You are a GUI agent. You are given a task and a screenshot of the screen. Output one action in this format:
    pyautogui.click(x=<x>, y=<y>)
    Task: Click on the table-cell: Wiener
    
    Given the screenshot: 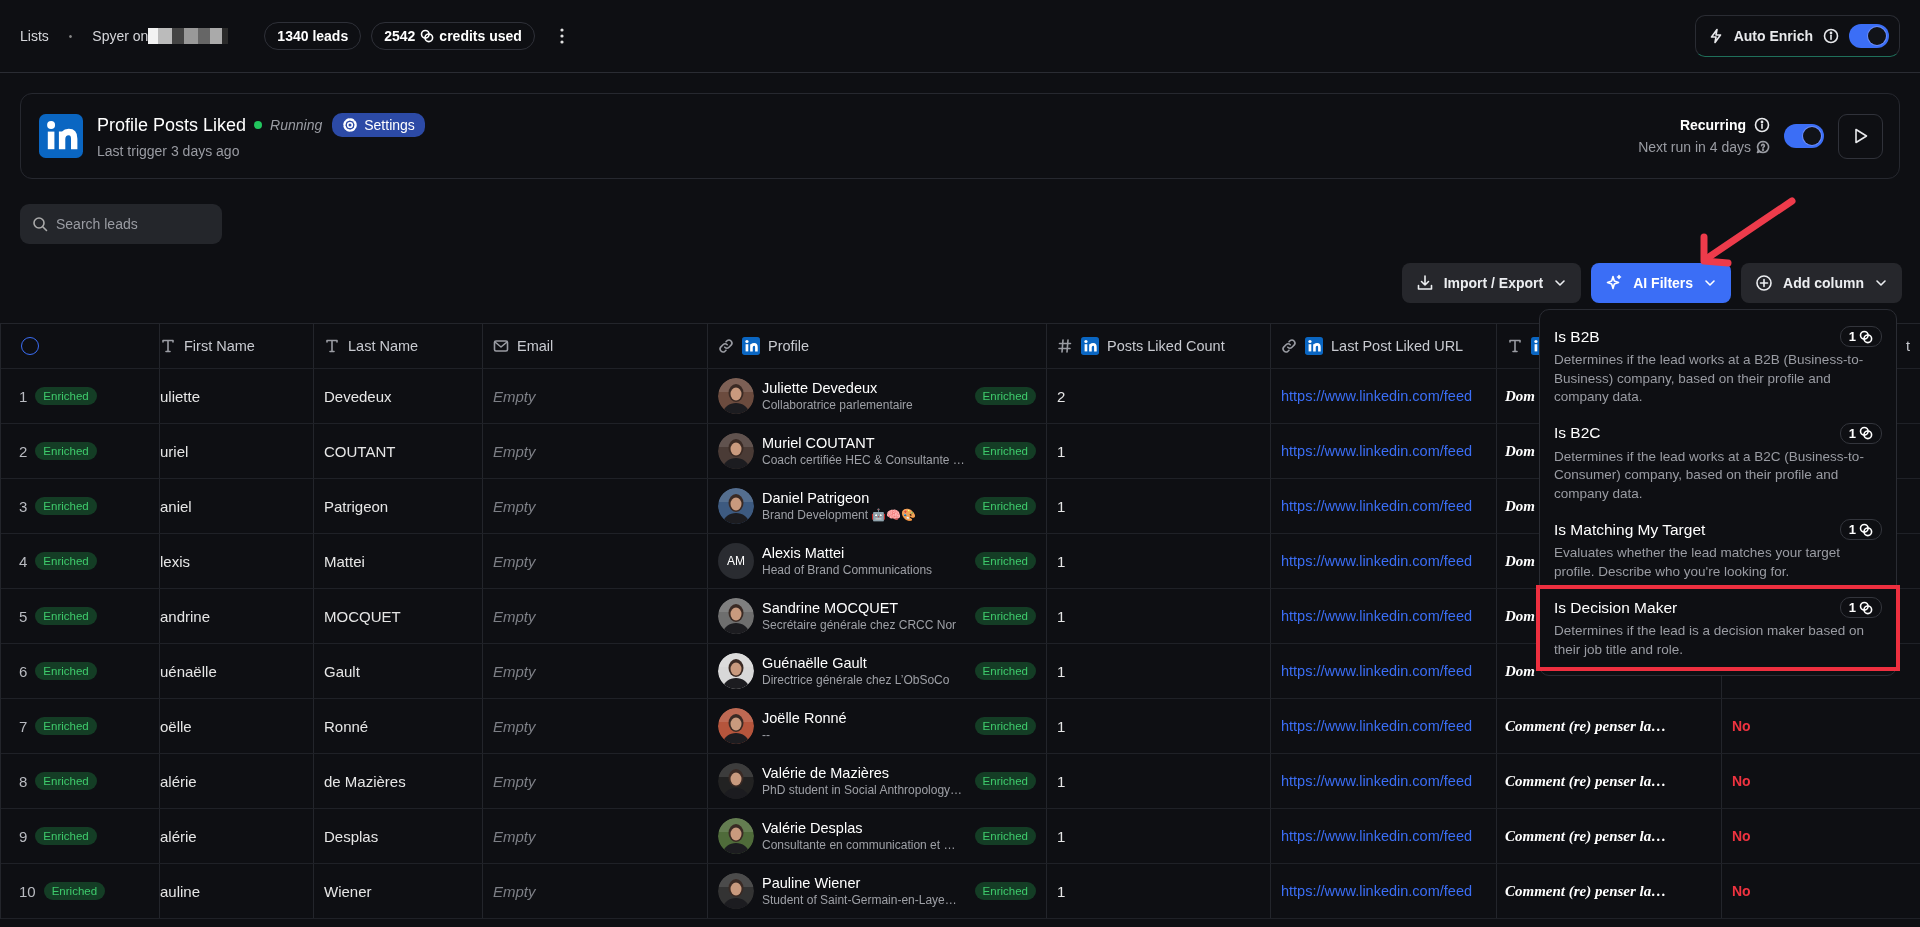 What is the action you would take?
    pyautogui.click(x=348, y=891)
    